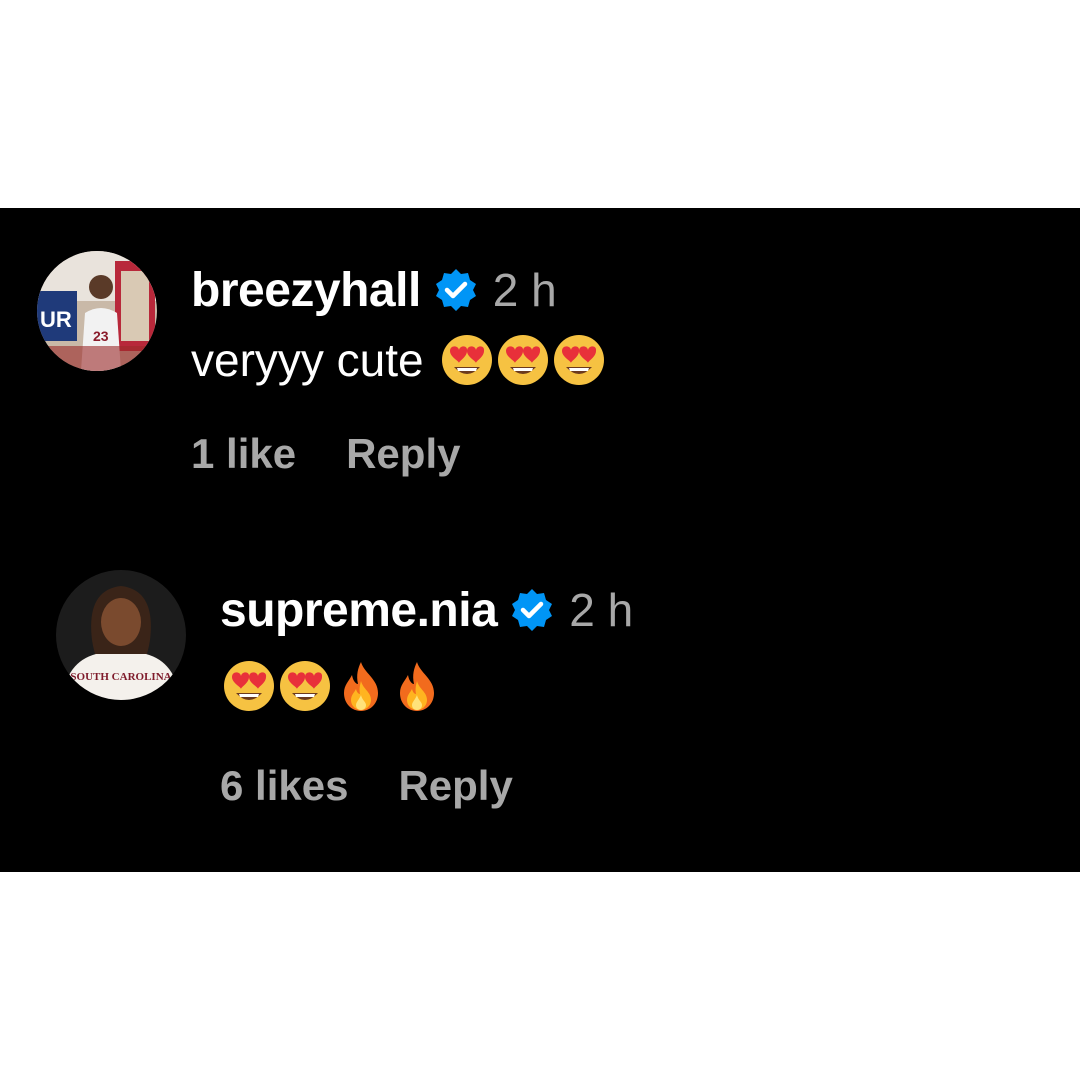 Image resolution: width=1080 pixels, height=1080 pixels. Describe the element at coordinates (97, 311) in the screenshot. I see `avatar: UR 23` at that location.